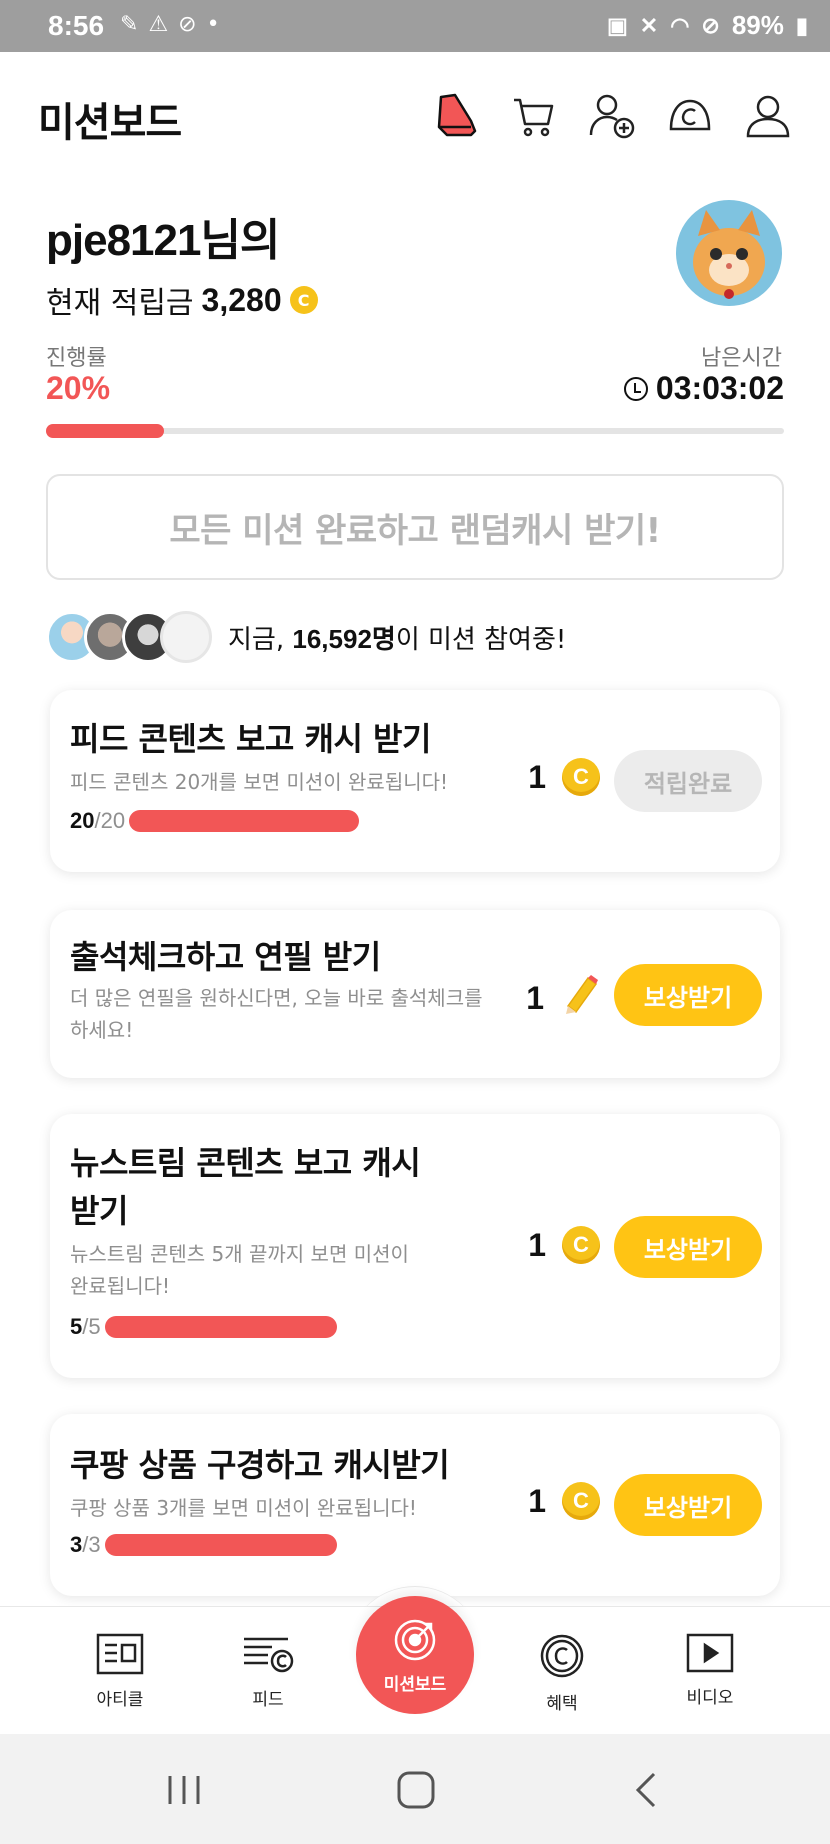 This screenshot has width=830, height=1844. What do you see at coordinates (91, 1326) in the screenshot?
I see `mission-progress-total: /5` at bounding box center [91, 1326].